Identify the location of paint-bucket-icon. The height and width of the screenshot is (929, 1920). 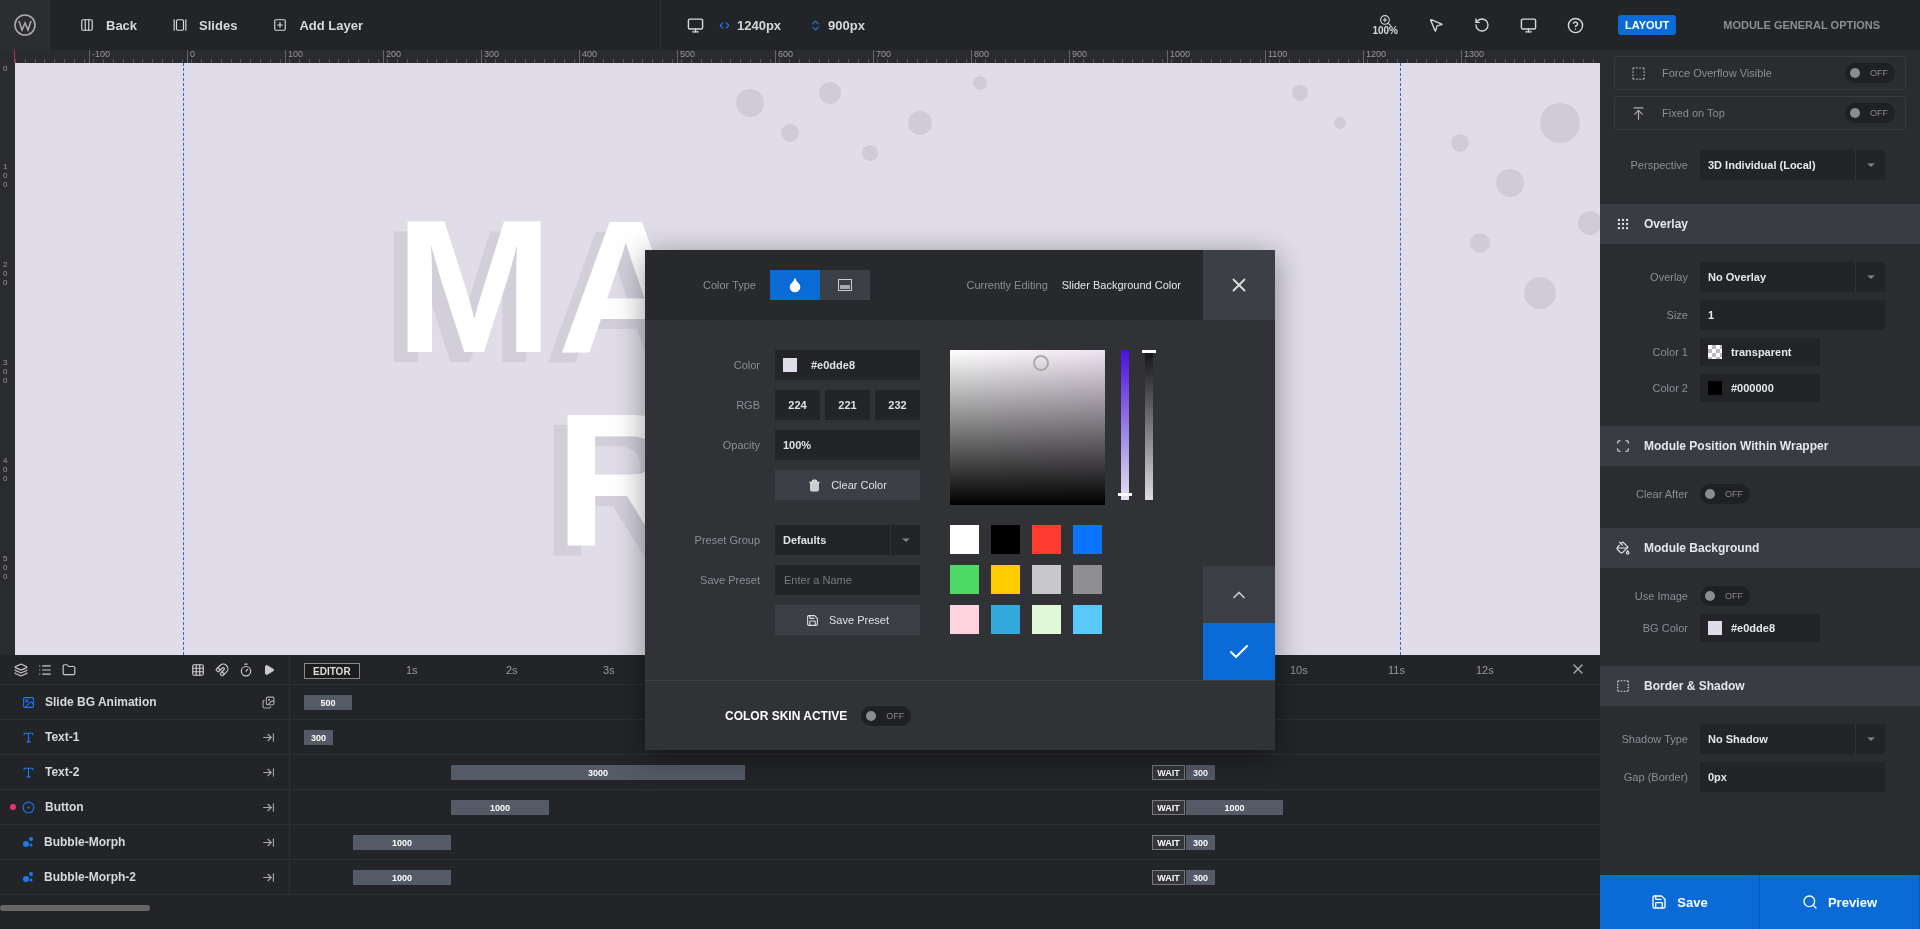
(1623, 548).